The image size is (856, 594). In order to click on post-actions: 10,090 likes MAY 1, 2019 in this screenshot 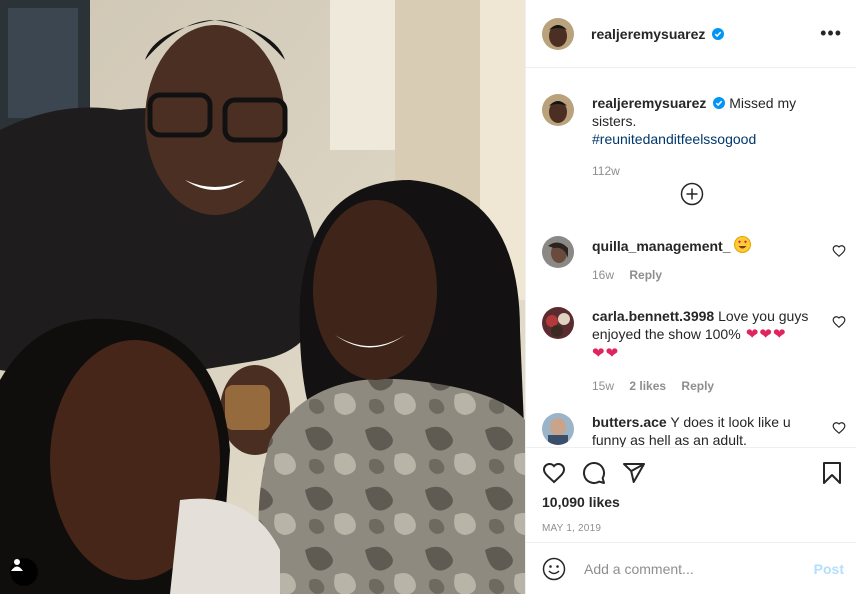, I will do `click(691, 490)`.